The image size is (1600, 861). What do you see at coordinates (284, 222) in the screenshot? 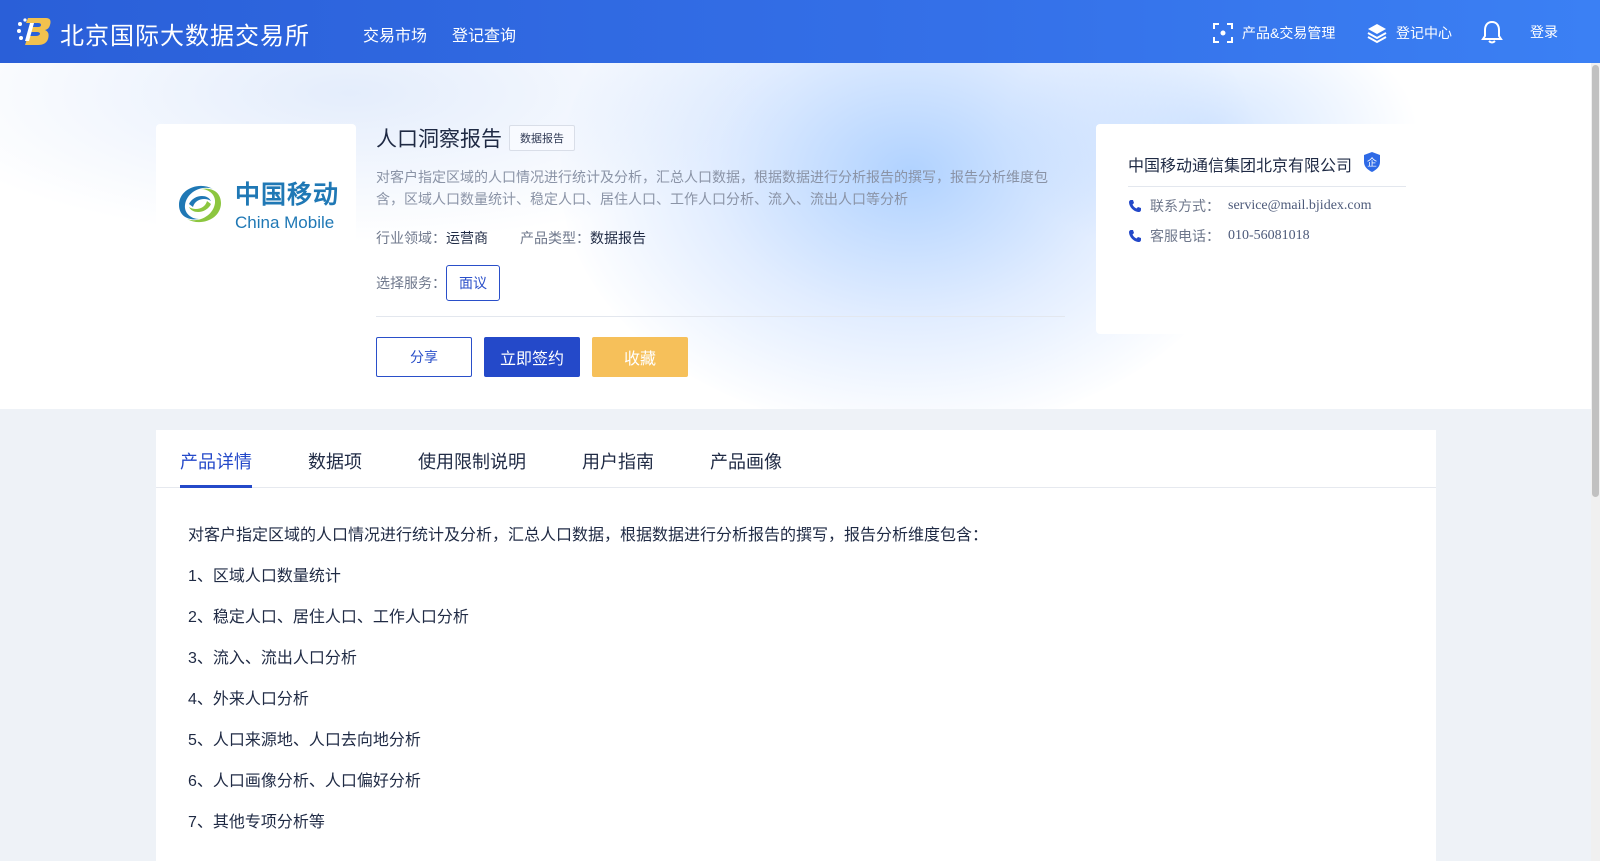
I see `china-mobile-logo-en: China Mobile` at bounding box center [284, 222].